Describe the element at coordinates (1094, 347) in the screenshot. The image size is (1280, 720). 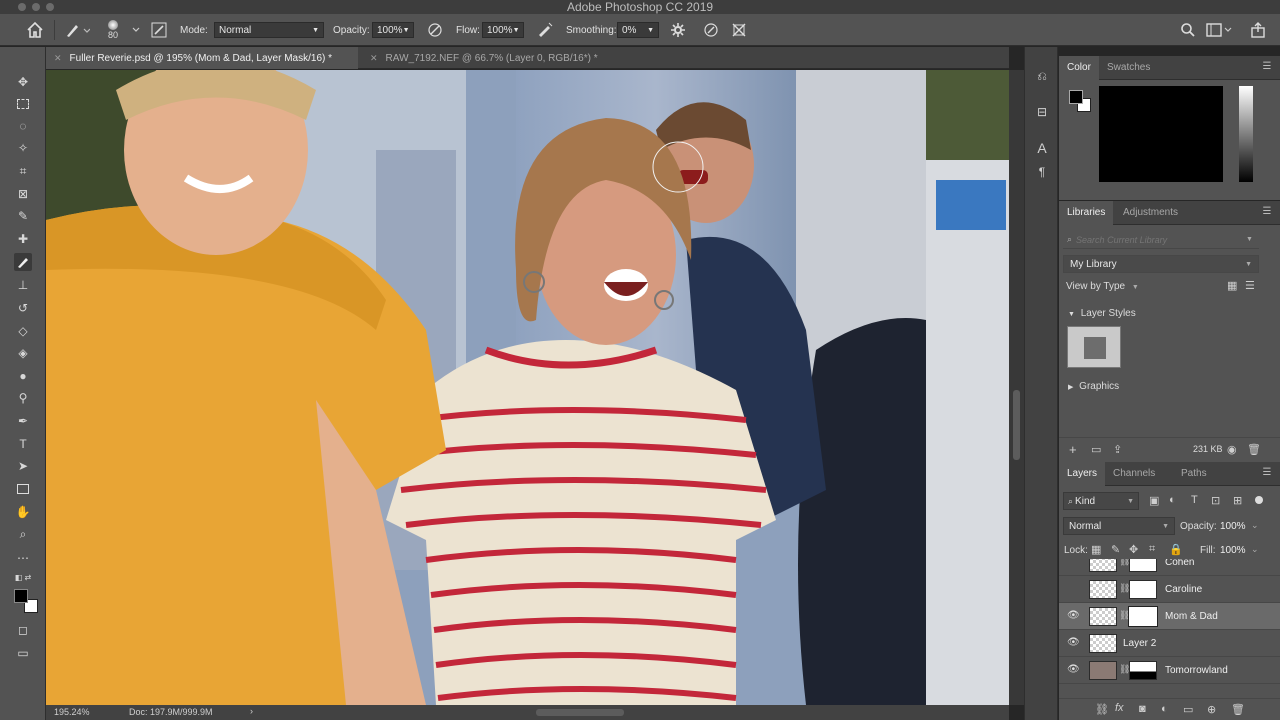
I see `layer-style-thumbnail` at that location.